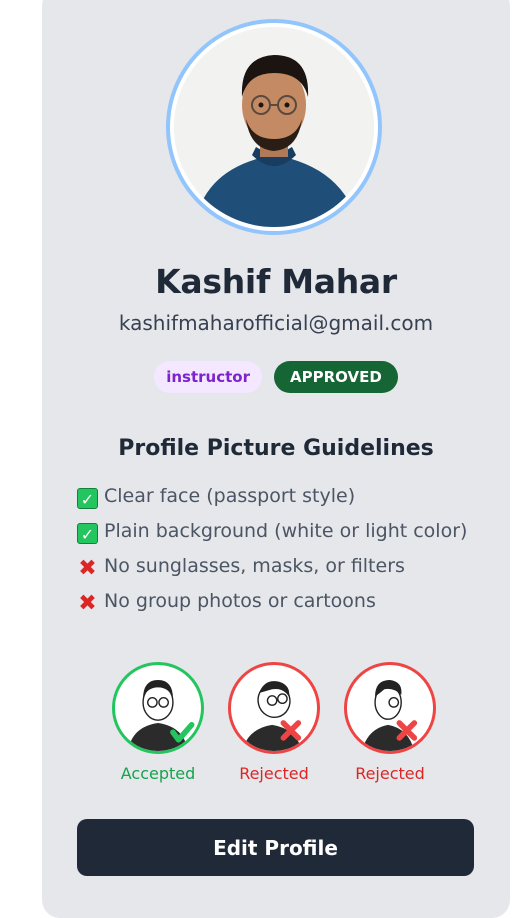  I want to click on profile-photo-image, so click(274, 127).